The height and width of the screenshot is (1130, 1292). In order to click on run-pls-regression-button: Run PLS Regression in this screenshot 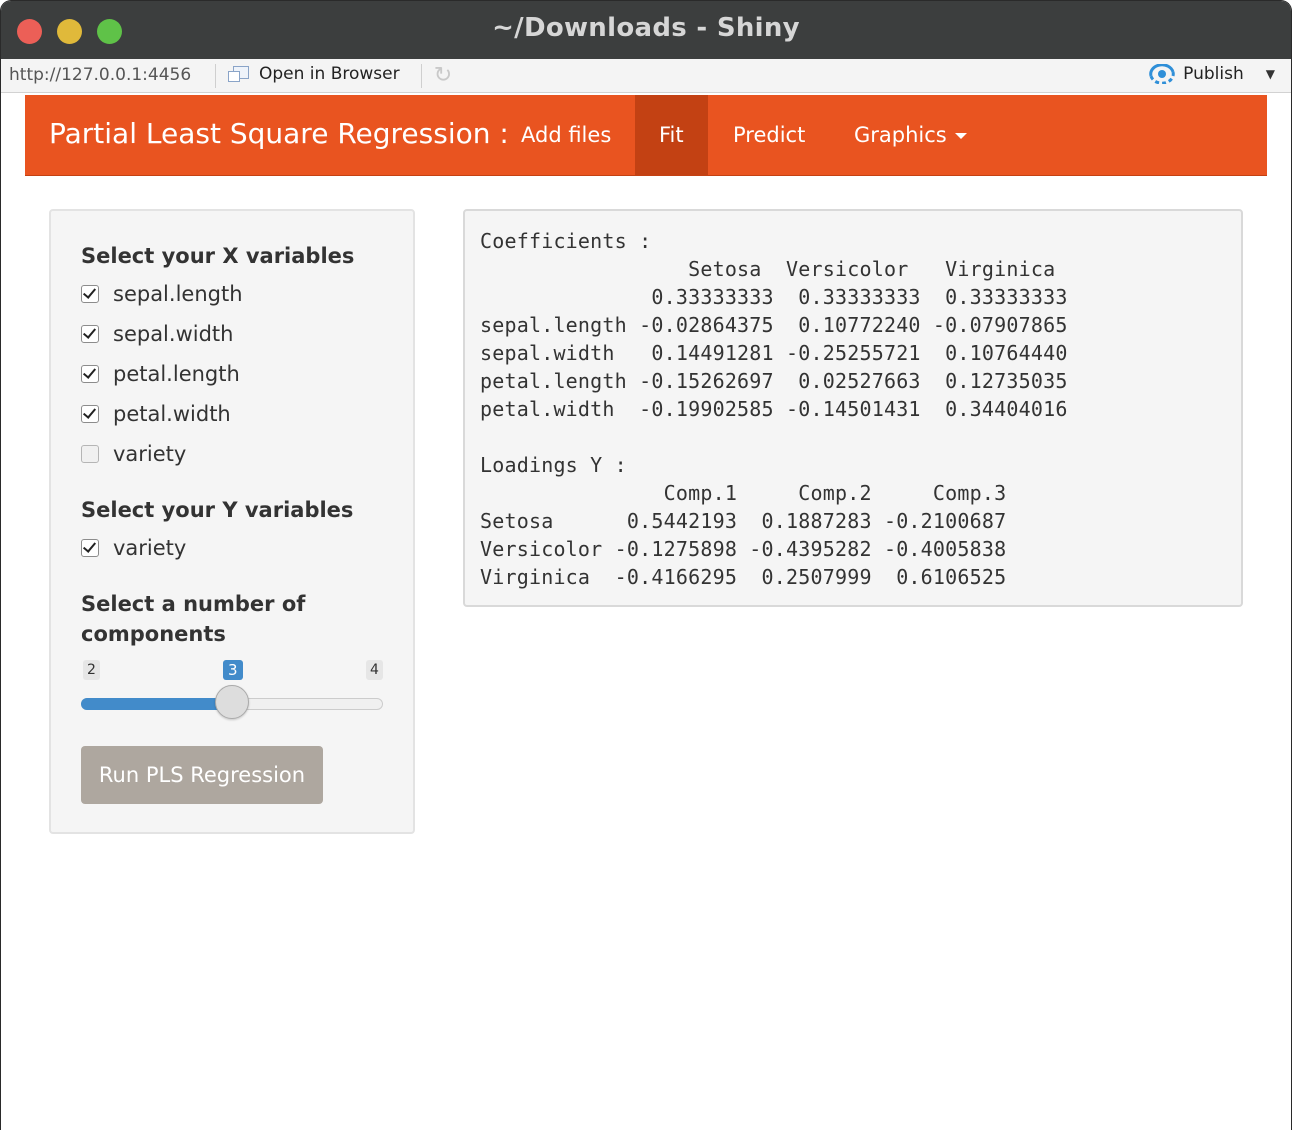, I will do `click(202, 775)`.